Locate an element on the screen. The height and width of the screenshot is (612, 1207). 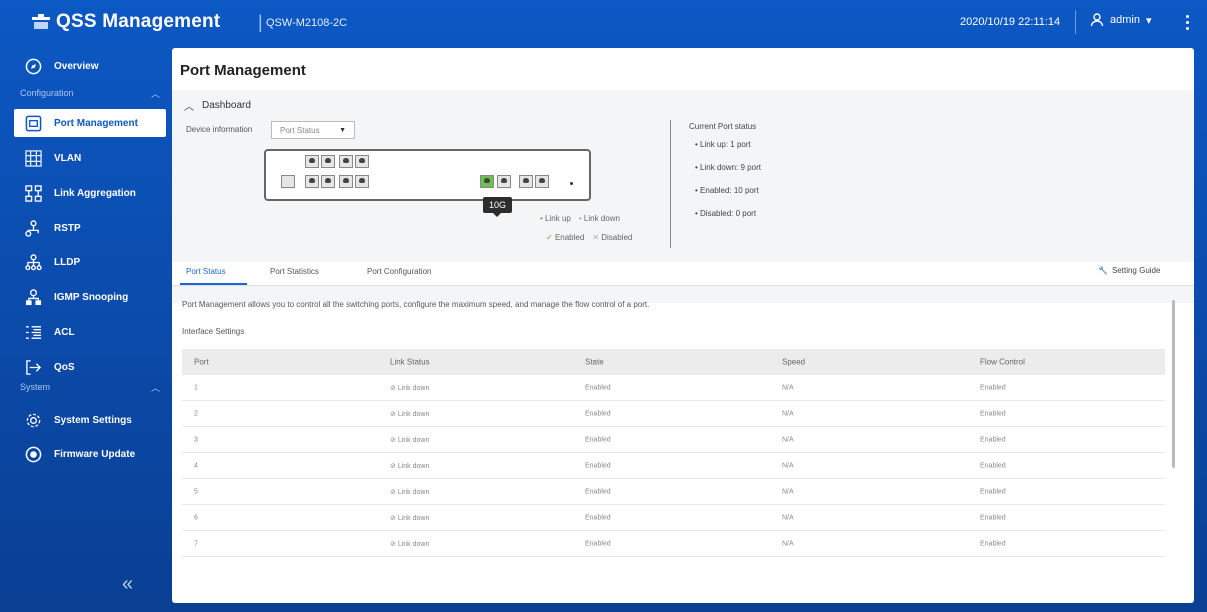
status-link-up: • Link up: 1 port is located at coordinates (723, 144).